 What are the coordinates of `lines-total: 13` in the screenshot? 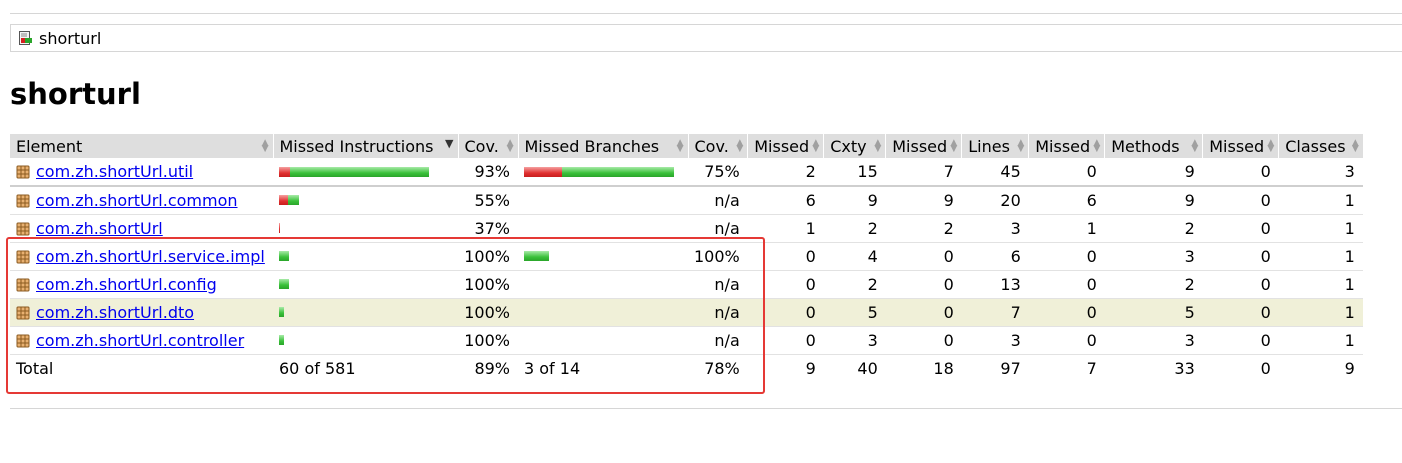 It's located at (995, 284).